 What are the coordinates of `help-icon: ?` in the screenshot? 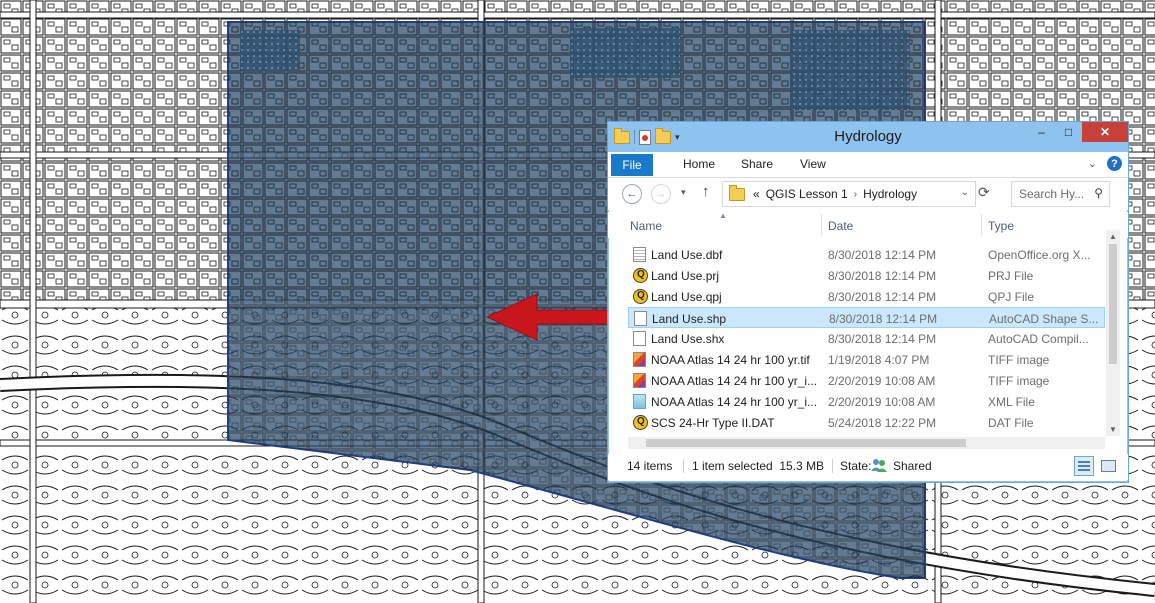 It's located at (1114, 163).